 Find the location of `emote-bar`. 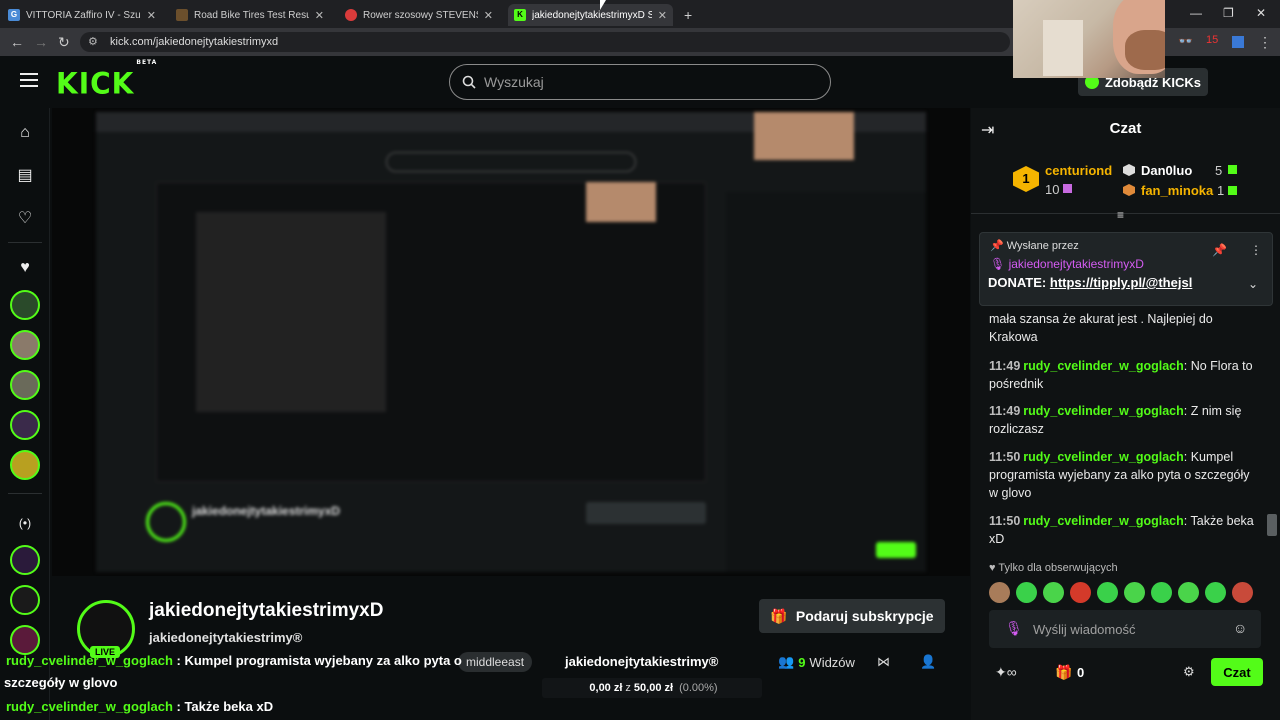

emote-bar is located at coordinates (1121, 592).